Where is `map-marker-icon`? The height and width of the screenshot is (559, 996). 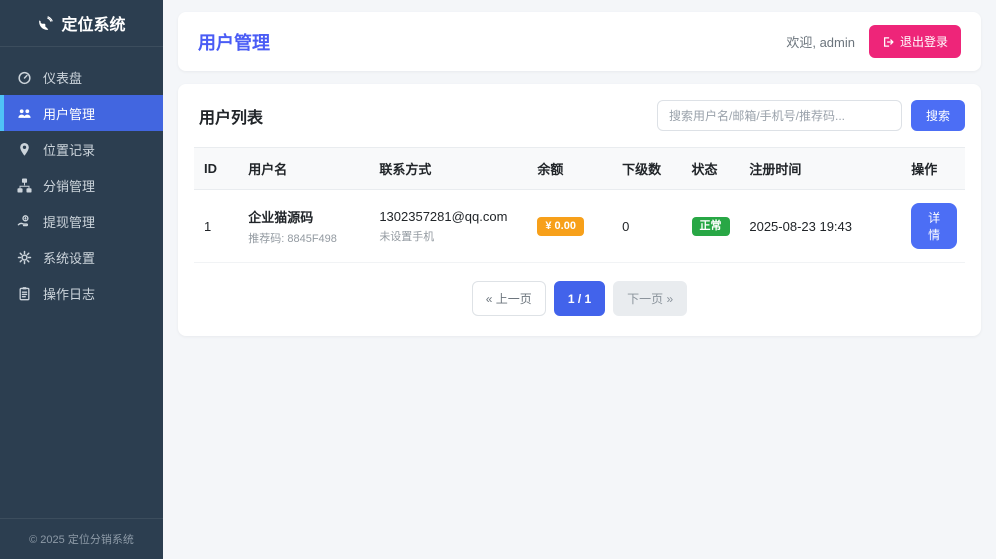 map-marker-icon is located at coordinates (24, 149).